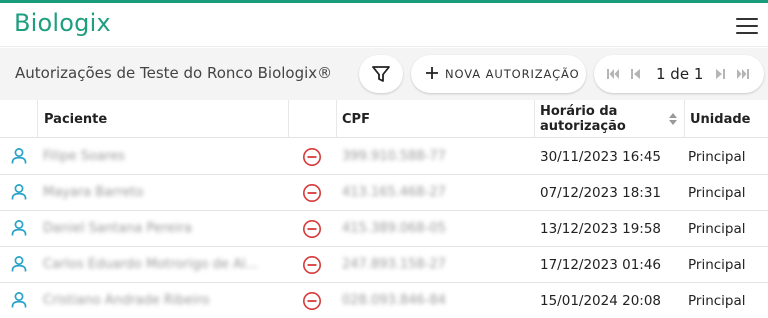 This screenshot has height=318, width=768. Describe the element at coordinates (432, 73) in the screenshot. I see `plus-icon` at that location.